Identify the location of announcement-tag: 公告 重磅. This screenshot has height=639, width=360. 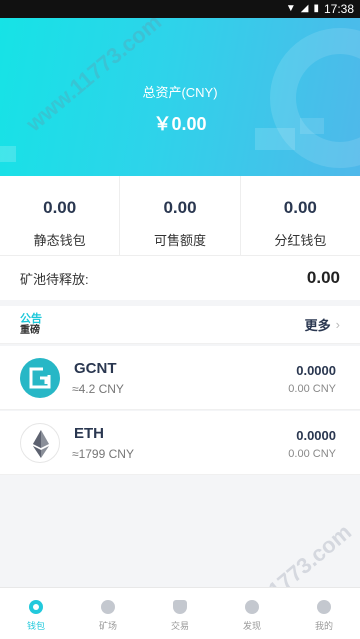
(31, 324).